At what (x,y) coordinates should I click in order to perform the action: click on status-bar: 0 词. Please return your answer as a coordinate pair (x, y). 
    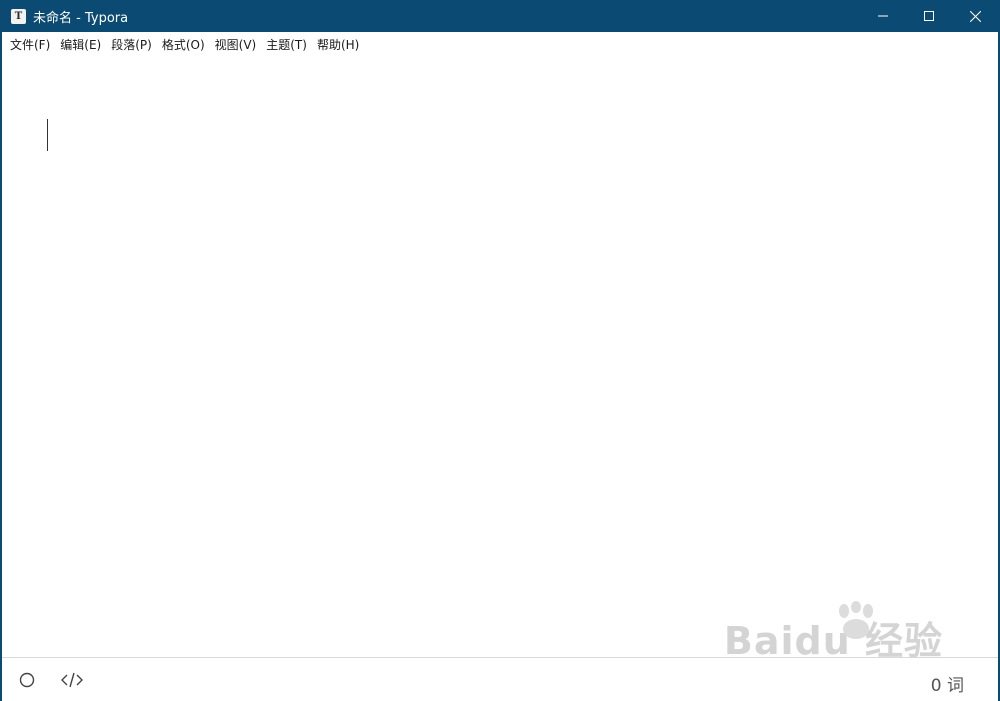
    Looking at the image, I should click on (500, 679).